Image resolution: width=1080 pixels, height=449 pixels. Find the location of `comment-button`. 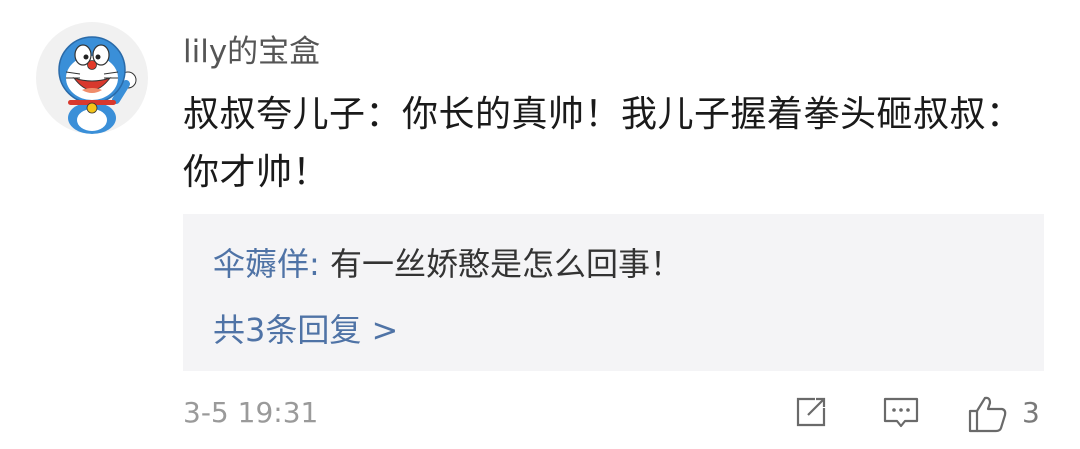

comment-button is located at coordinates (901, 414).